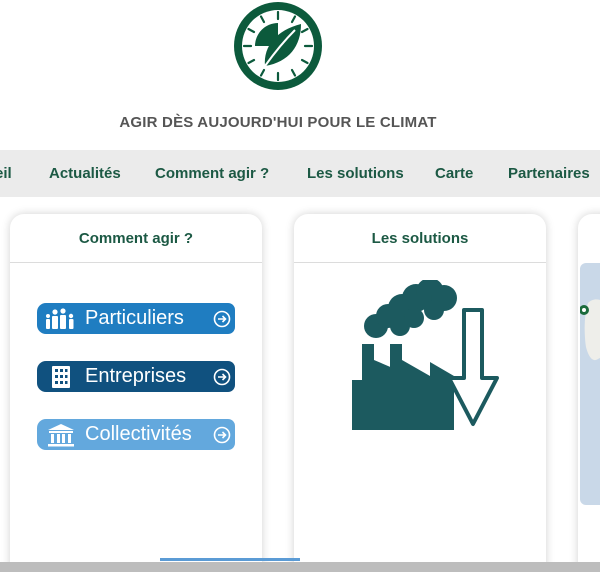  I want to click on scroll-indicator, so click(230, 559).